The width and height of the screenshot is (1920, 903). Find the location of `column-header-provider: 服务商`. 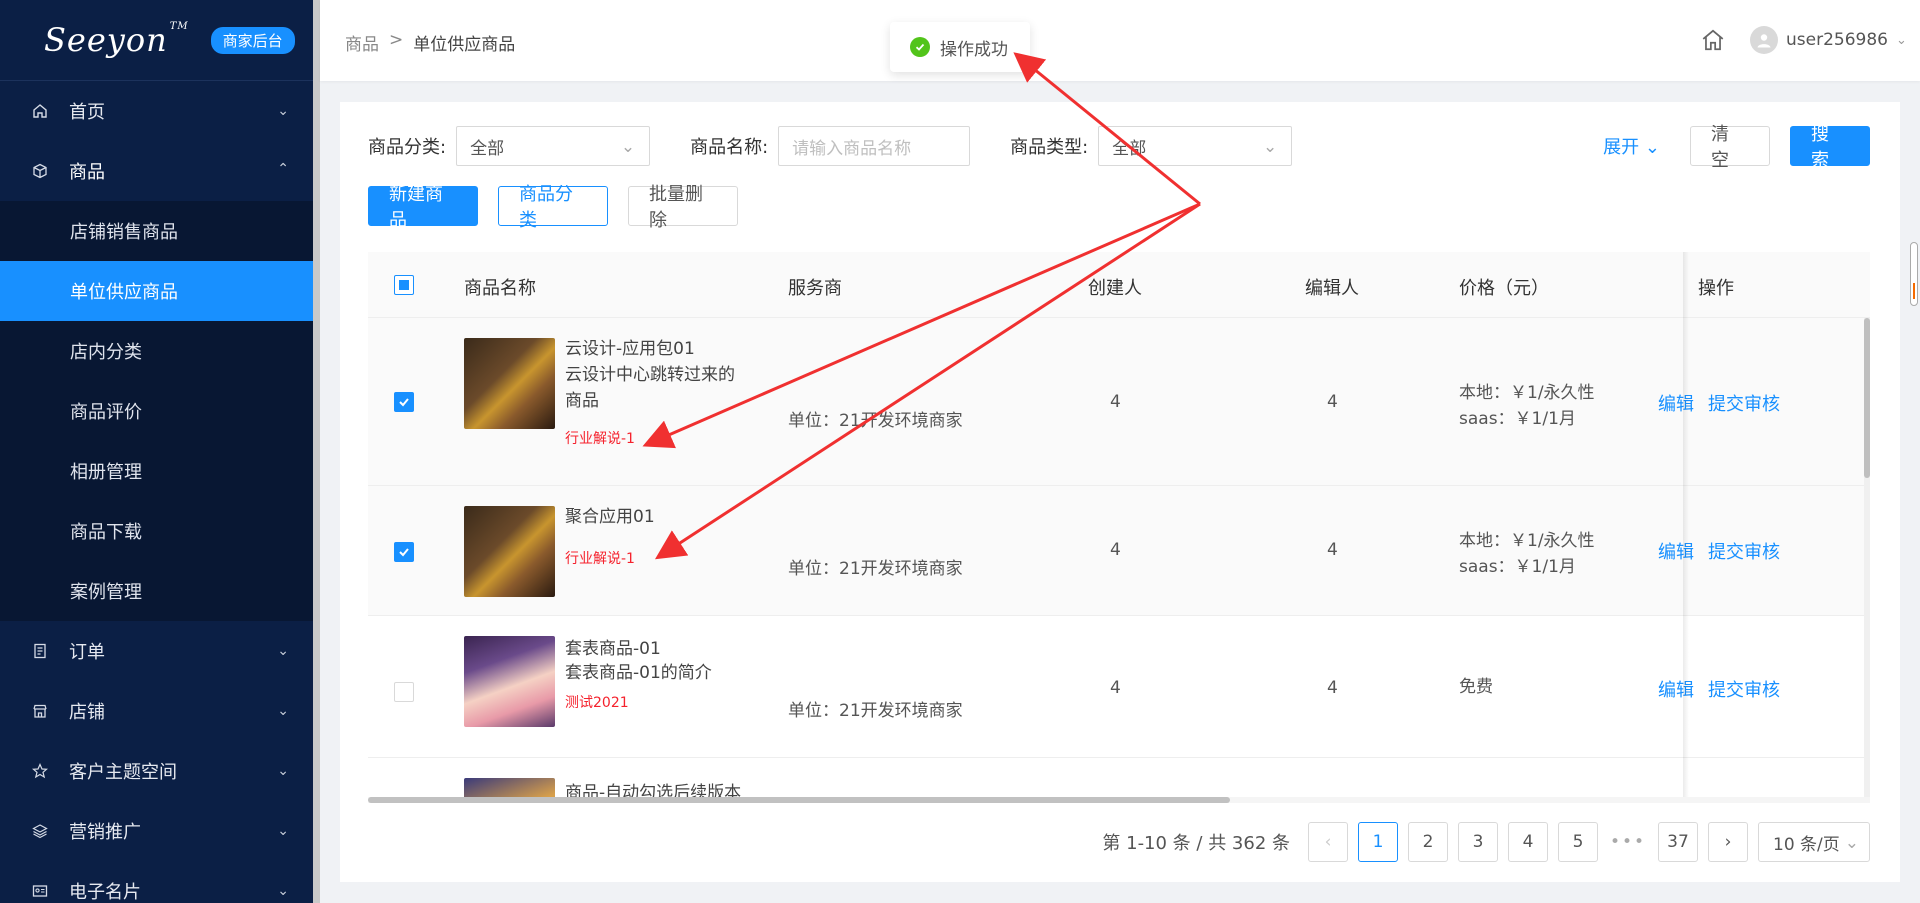

column-header-provider: 服务商 is located at coordinates (815, 288).